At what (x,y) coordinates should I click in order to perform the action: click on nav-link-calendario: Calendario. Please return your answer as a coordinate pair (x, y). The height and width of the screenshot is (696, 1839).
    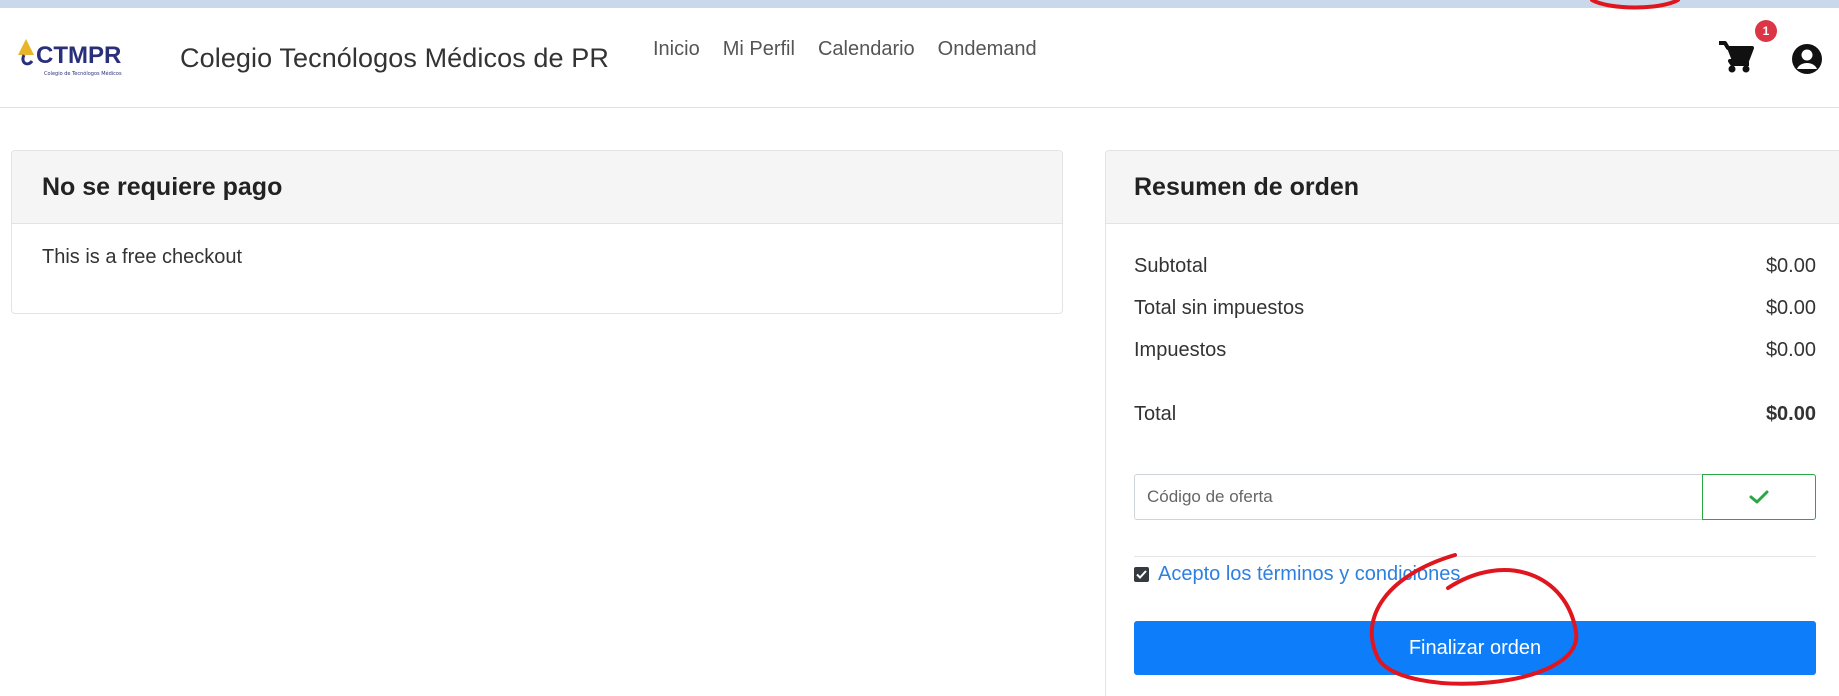
    Looking at the image, I should click on (866, 49).